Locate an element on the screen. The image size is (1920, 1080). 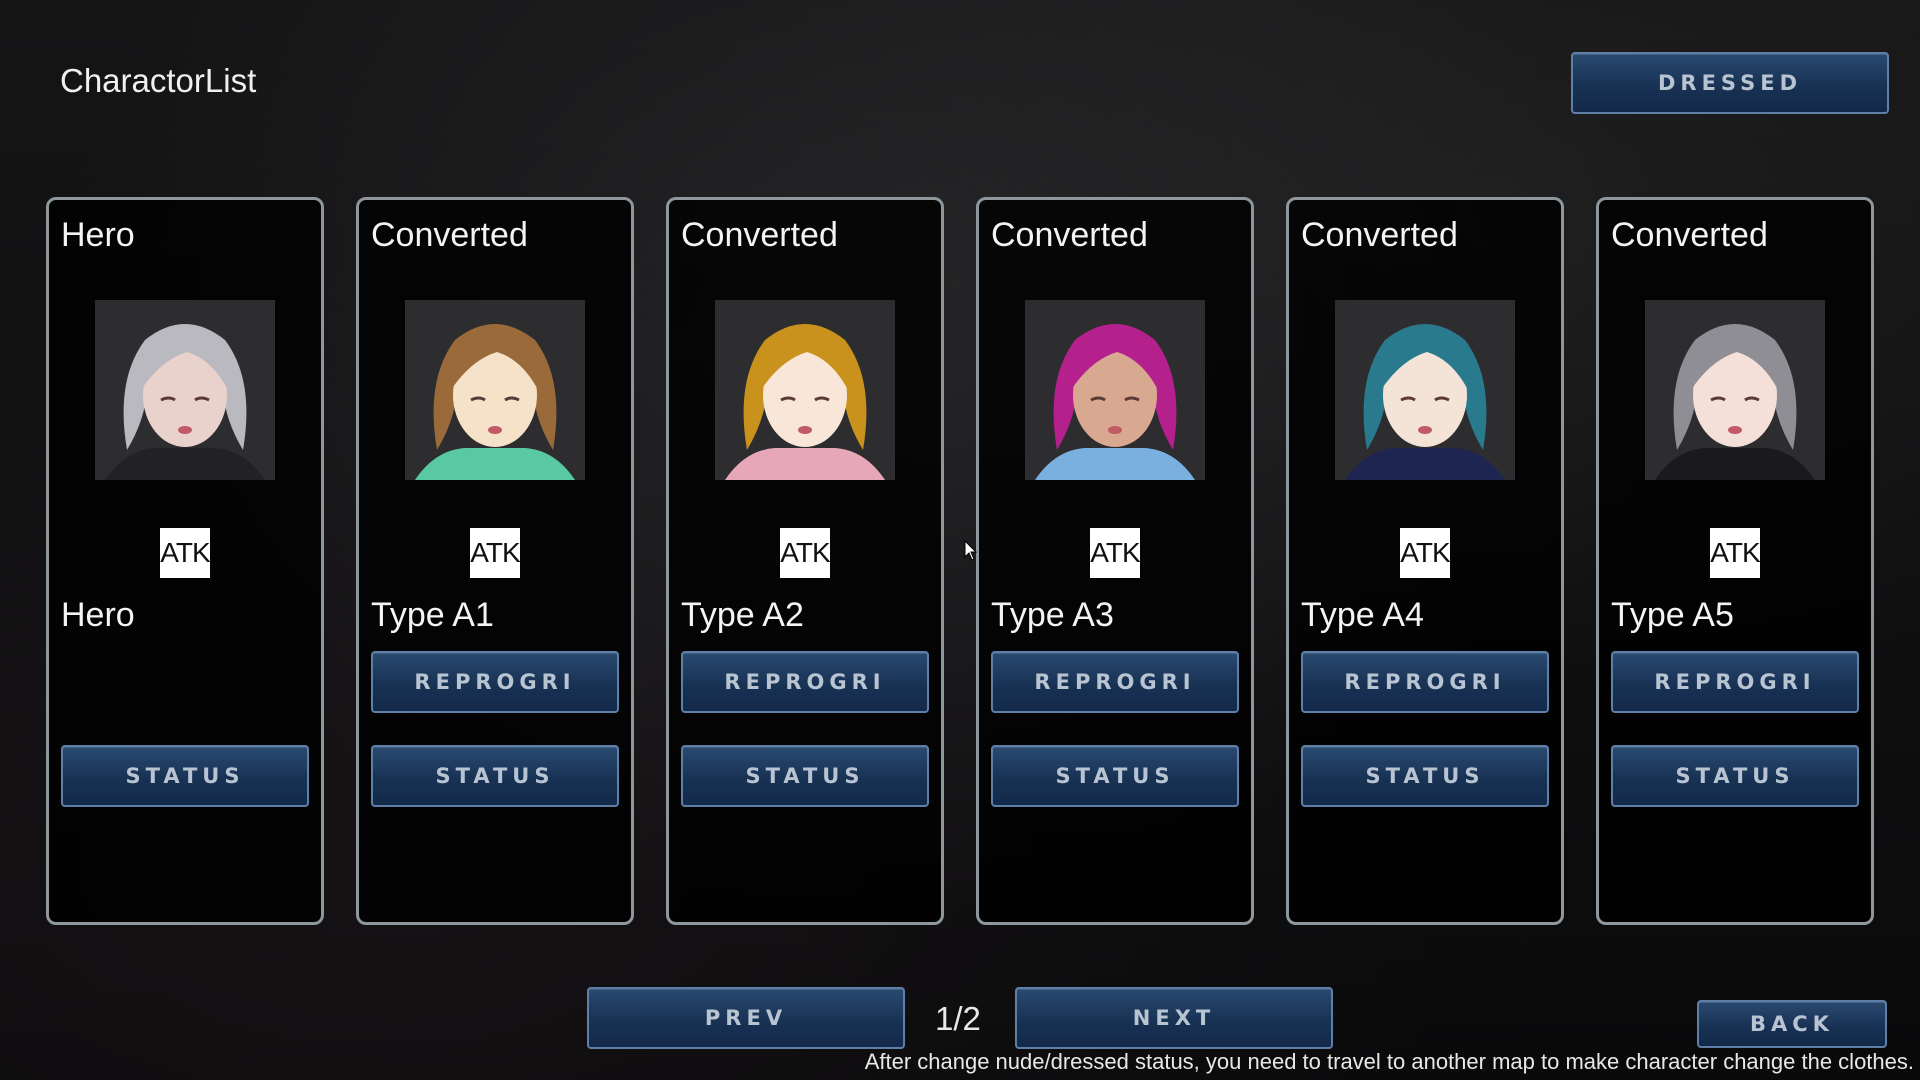
character-name: Hero is located at coordinates (98, 615).